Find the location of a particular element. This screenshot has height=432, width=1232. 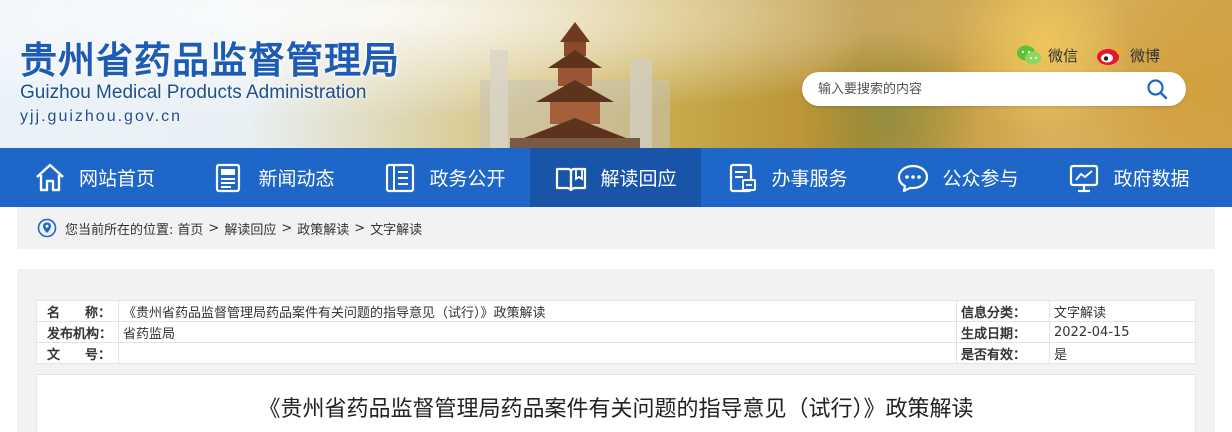

breadcrumb-interpretation: 解读回应 is located at coordinates (250, 228).